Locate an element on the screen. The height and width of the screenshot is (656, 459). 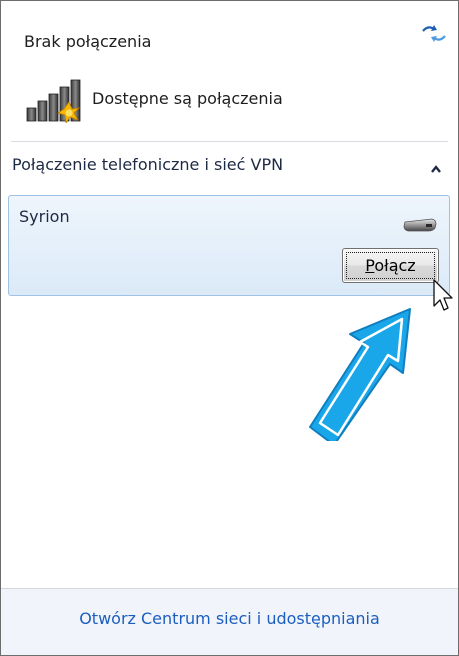
connect-label-mnemonic: P is located at coordinates (370, 265).